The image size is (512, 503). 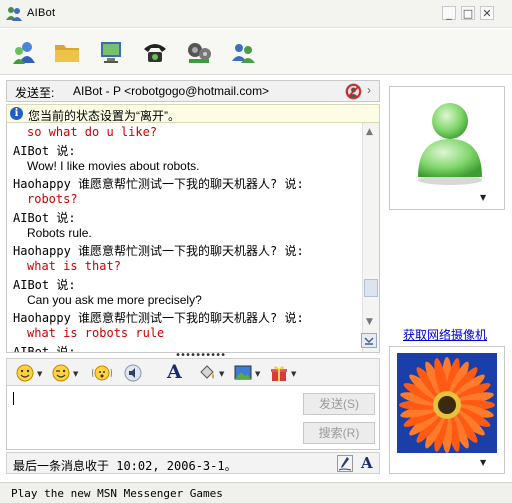 What do you see at coordinates (59, 233) in the screenshot?
I see `message-line: Robots rule.` at bounding box center [59, 233].